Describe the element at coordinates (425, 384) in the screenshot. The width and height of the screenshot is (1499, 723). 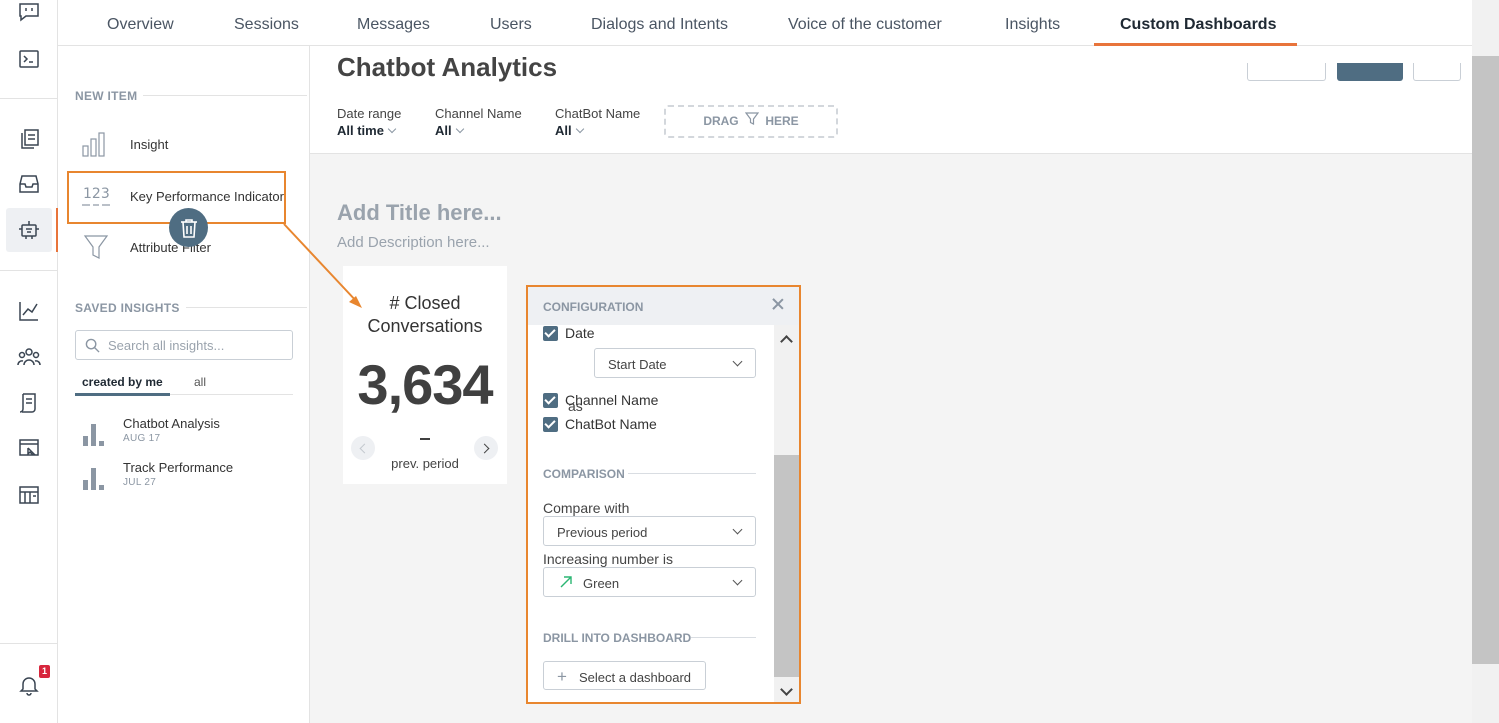
I see `kpi-value: 3,634` at that location.